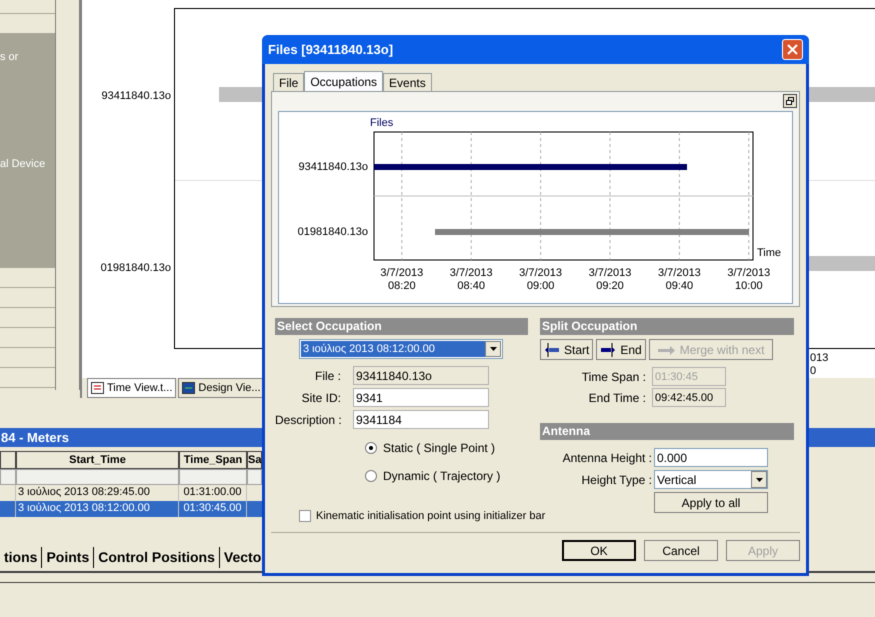  I want to click on occupation-dropdown: 3 ιούλιος 2013 08:12:00.00, so click(401, 349).